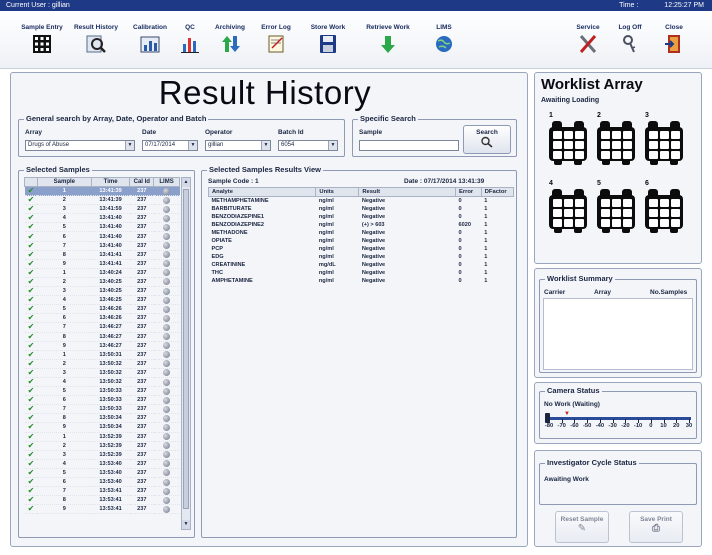  Describe the element at coordinates (102, 200) in the screenshot. I see `sample-row: ✔ 2 13:41:39 237` at that location.